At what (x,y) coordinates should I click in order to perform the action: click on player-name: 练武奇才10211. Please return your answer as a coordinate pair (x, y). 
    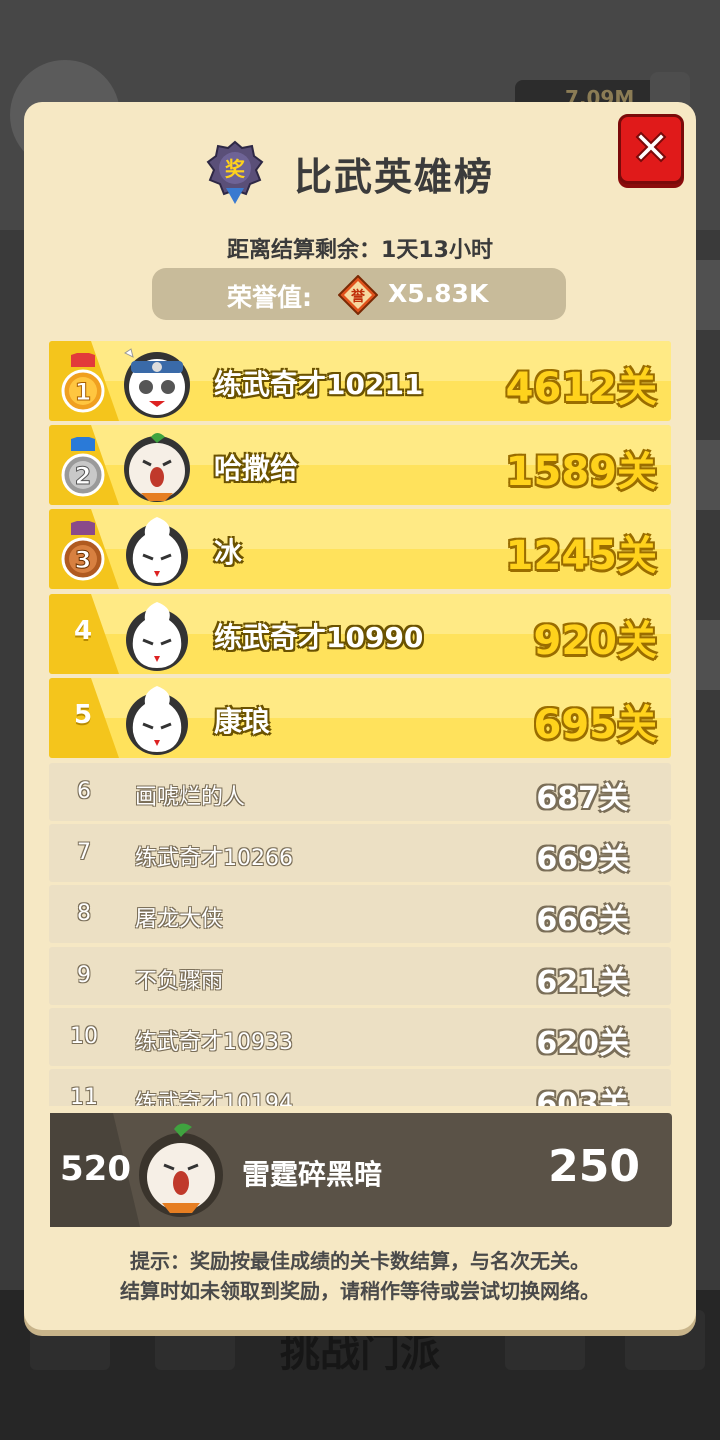
    Looking at the image, I should click on (319, 384).